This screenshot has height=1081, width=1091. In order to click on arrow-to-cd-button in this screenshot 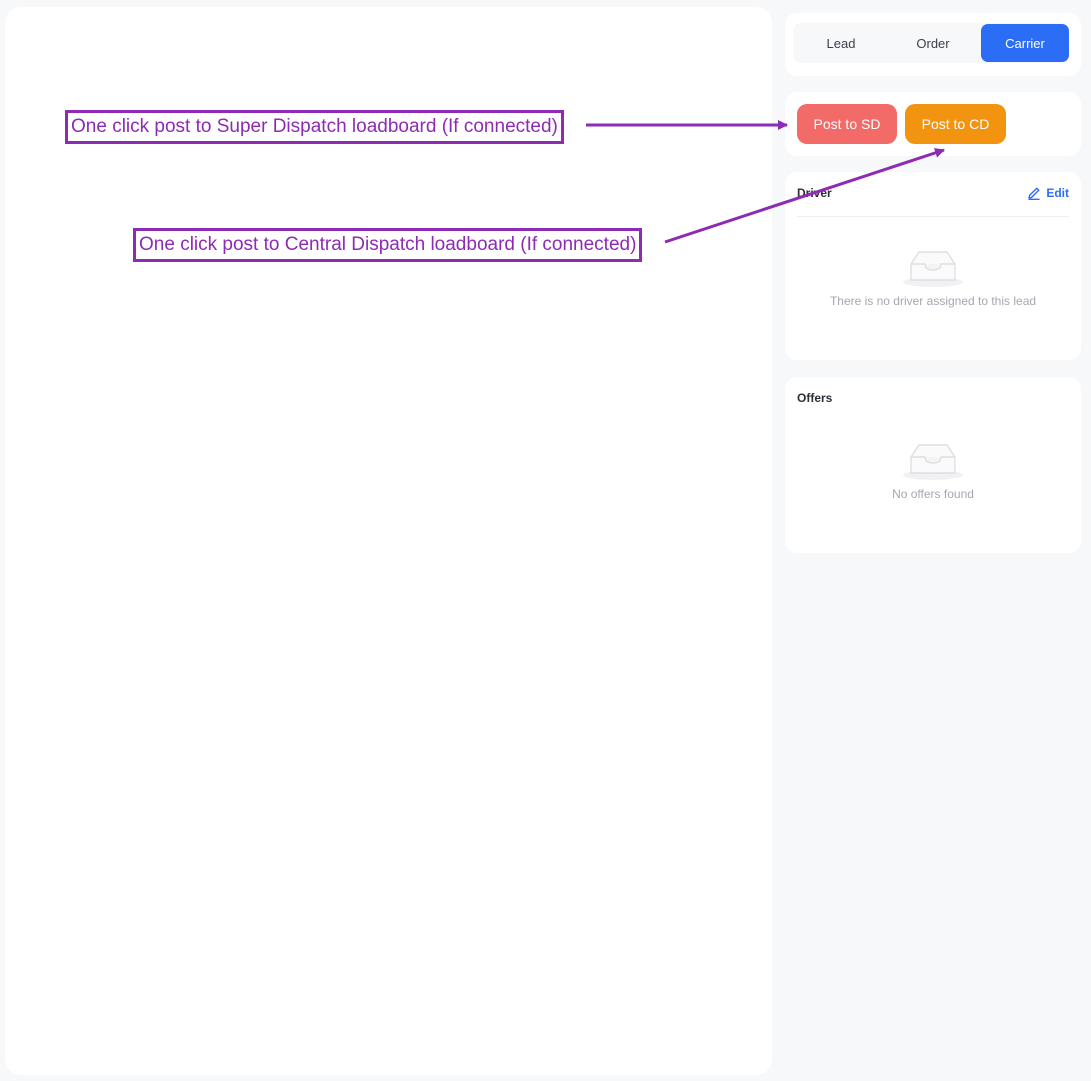, I will do `click(804, 196)`.